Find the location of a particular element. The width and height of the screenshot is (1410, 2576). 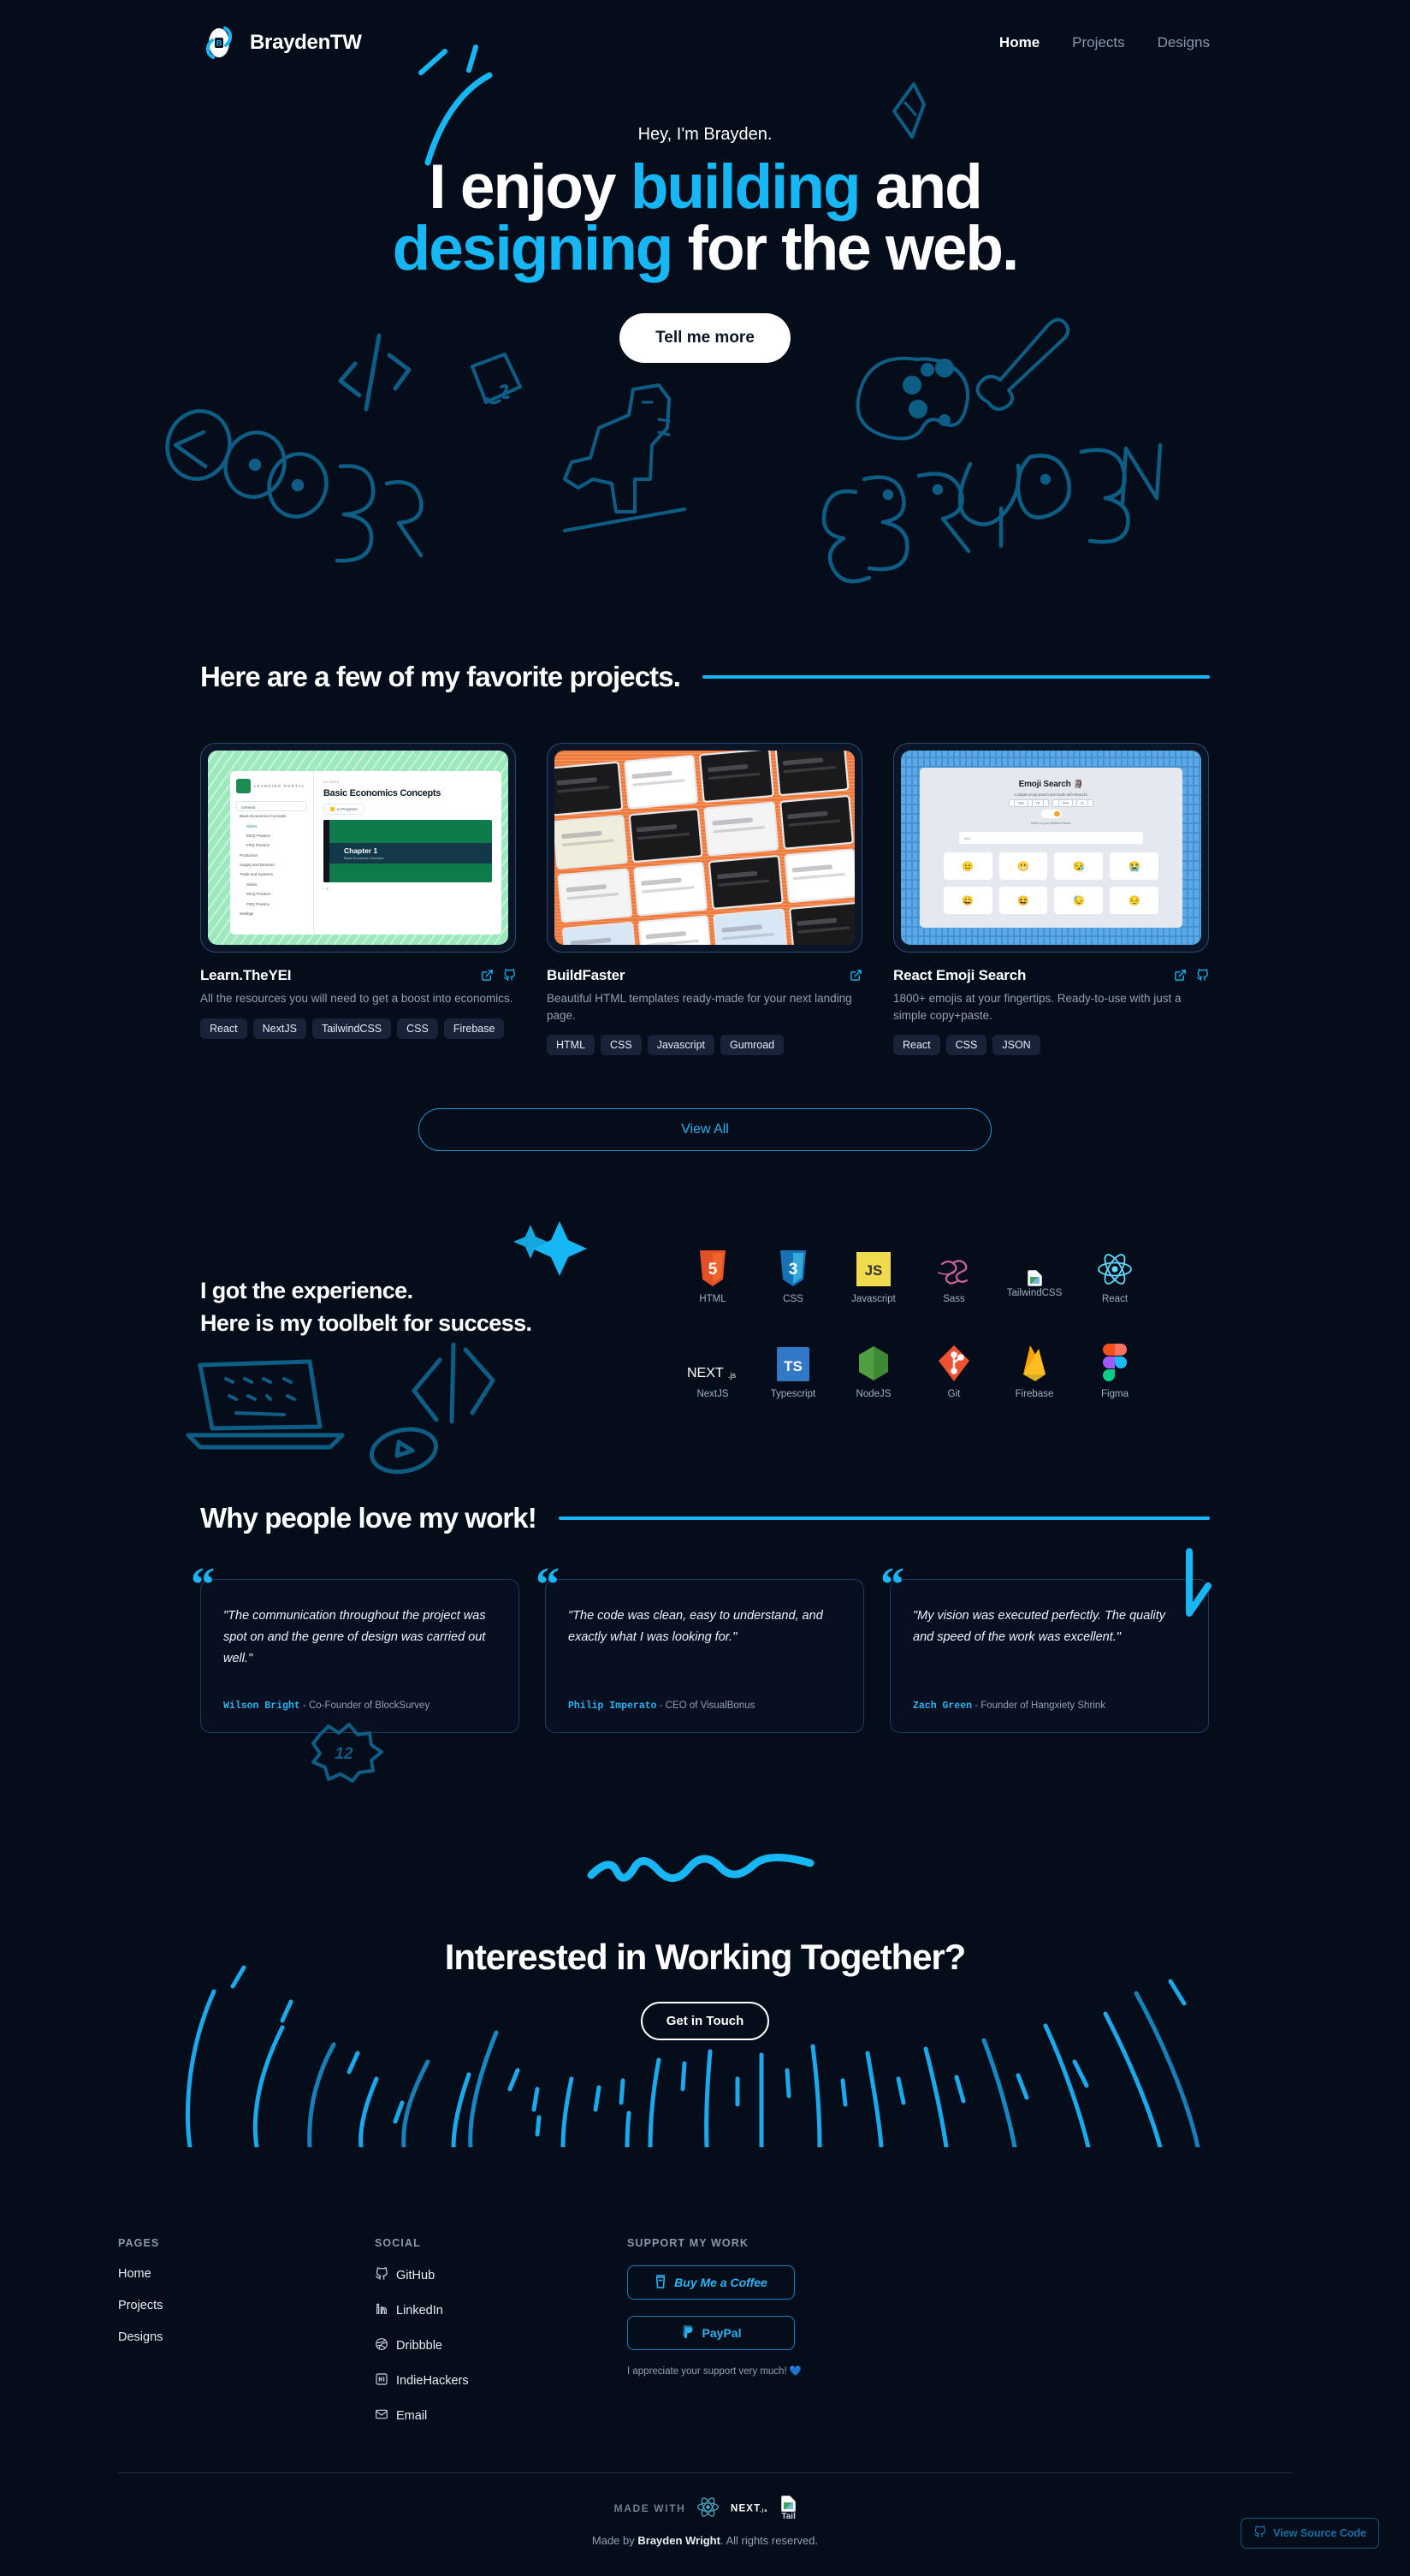

email-icon is located at coordinates (381, 2416).